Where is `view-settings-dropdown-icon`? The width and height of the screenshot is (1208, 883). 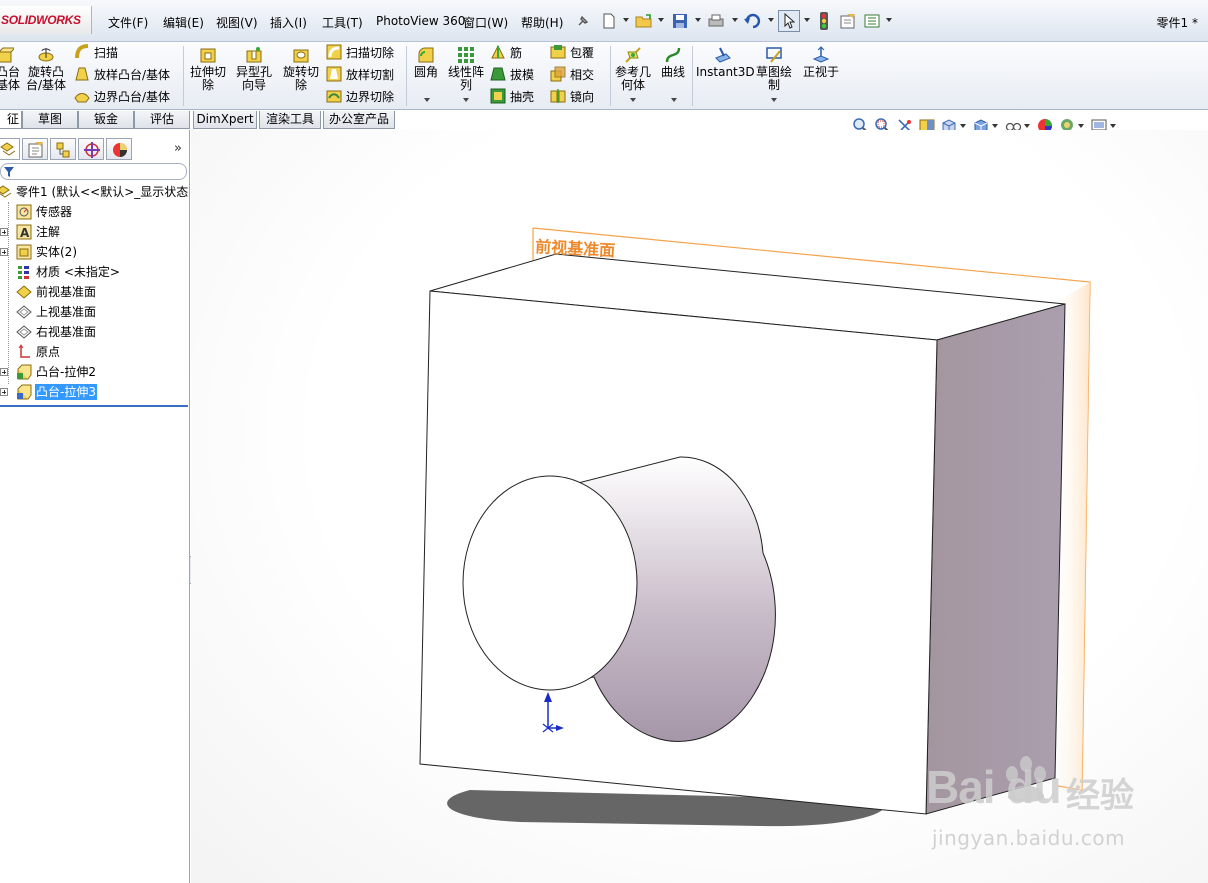 view-settings-dropdown-icon is located at coordinates (1113, 126).